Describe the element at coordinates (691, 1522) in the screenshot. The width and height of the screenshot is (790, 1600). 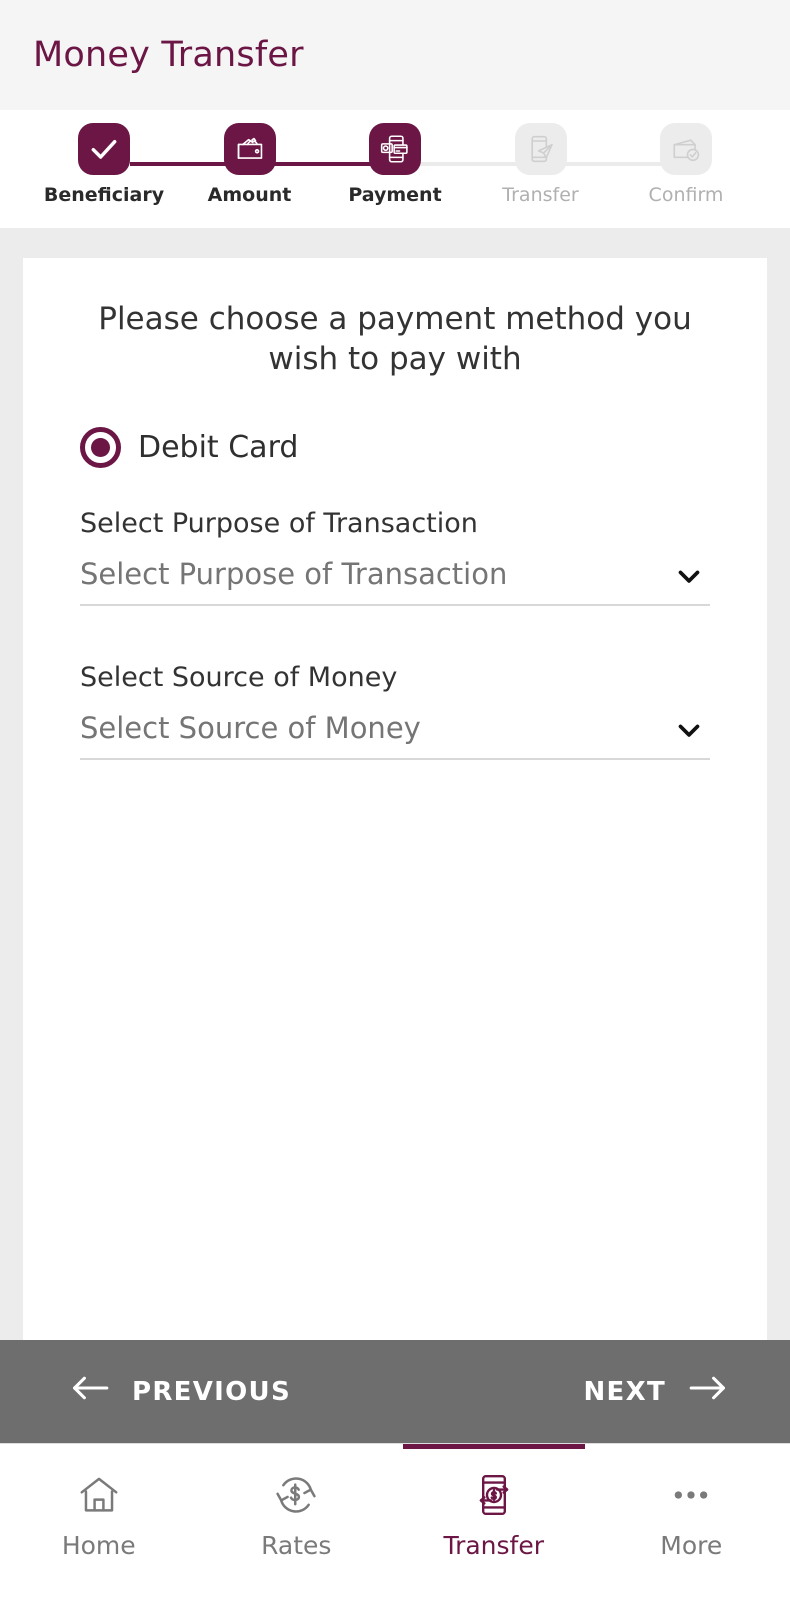
I see `tab-more: More` at that location.